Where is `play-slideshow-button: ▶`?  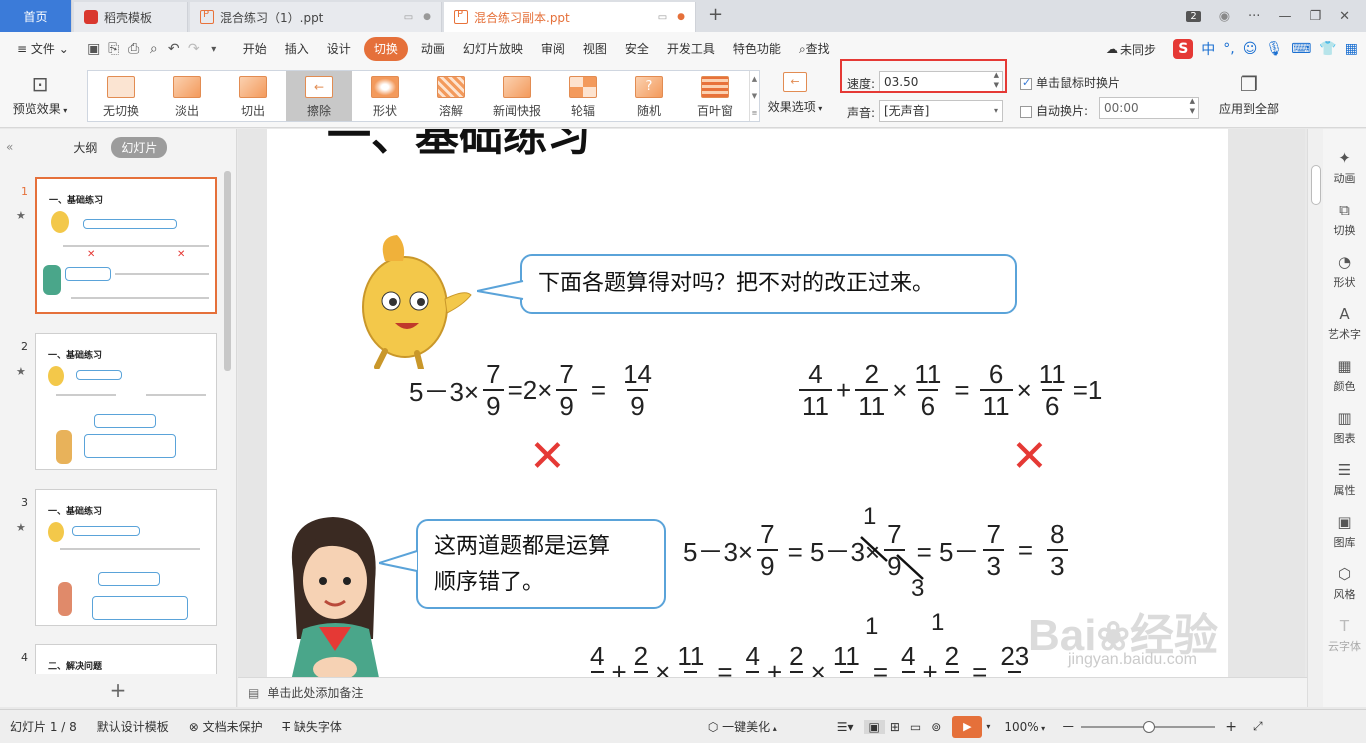
play-slideshow-button: ▶ is located at coordinates (967, 726).